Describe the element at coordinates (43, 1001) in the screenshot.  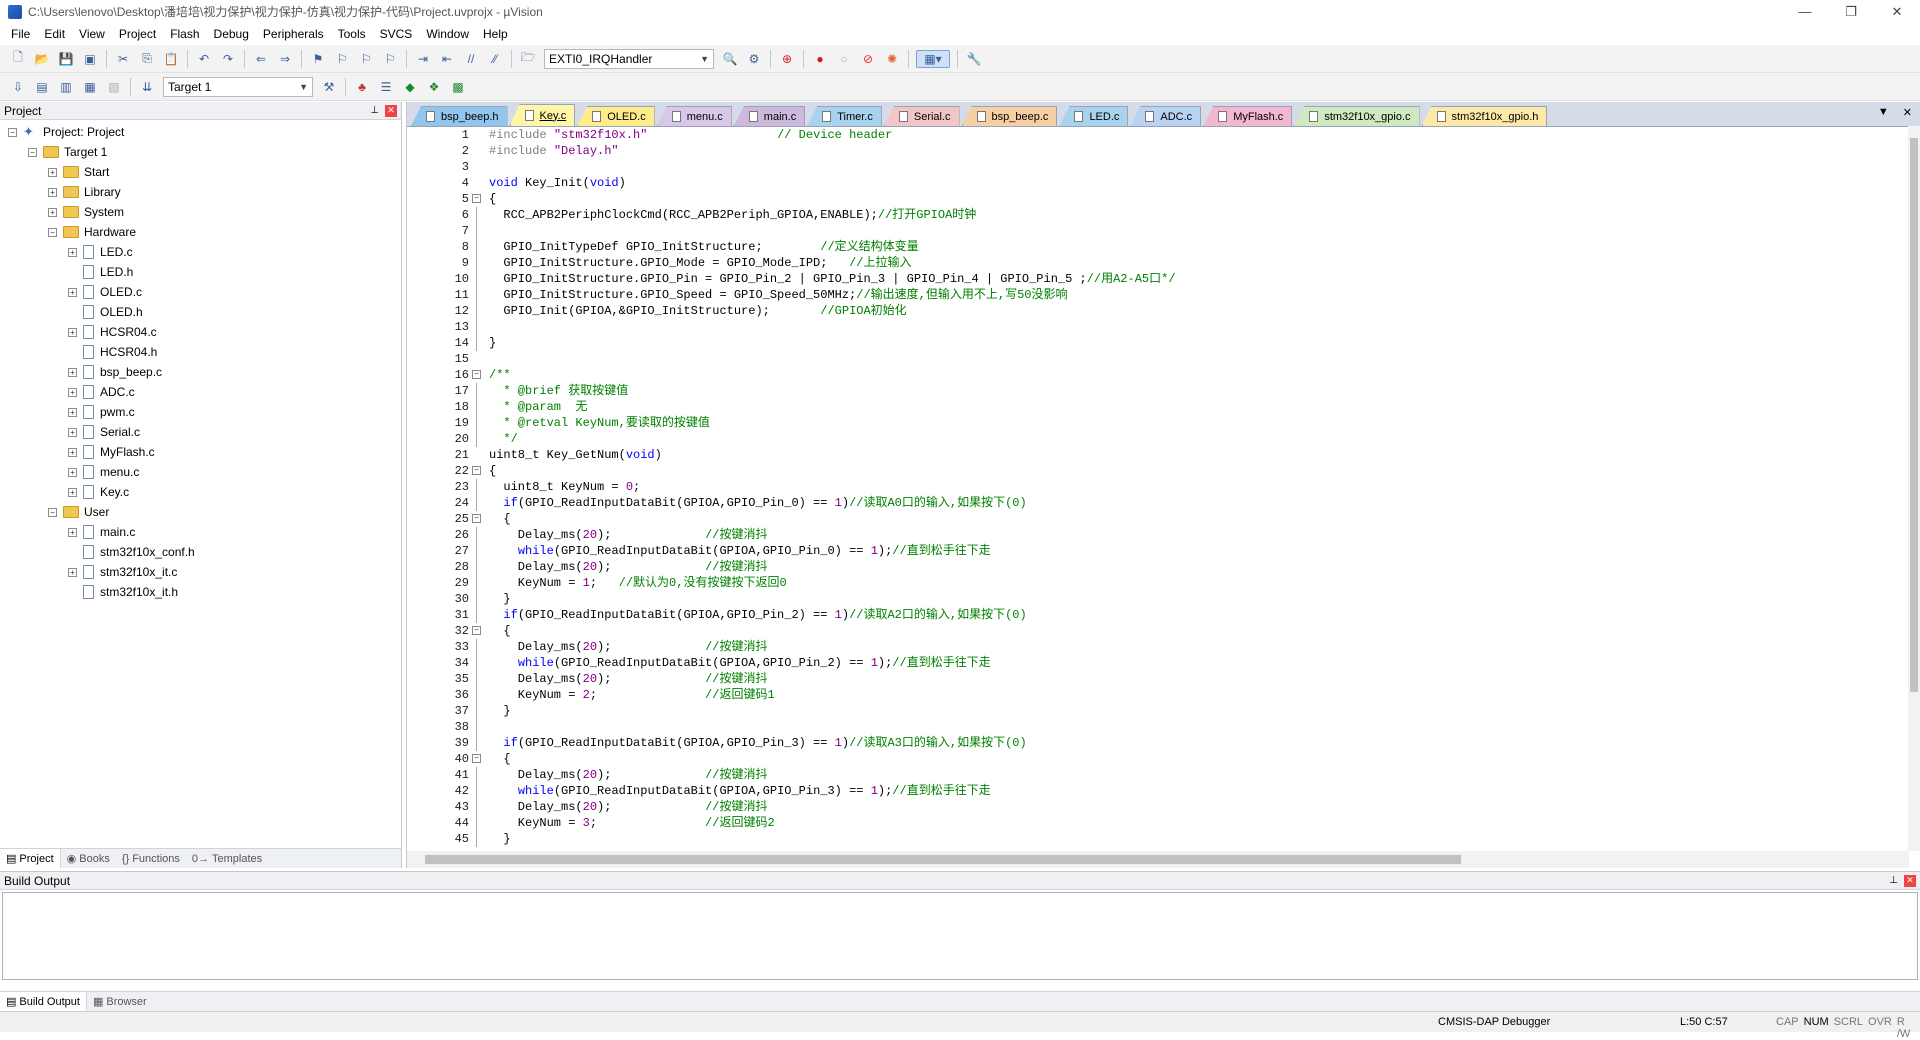
I see `build-tab-build-output: ▤ Build Output` at that location.